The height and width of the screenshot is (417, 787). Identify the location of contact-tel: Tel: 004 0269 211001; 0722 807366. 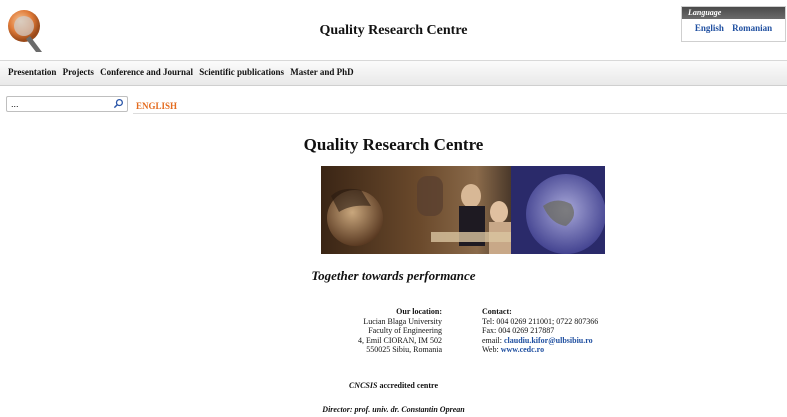
(540, 321).